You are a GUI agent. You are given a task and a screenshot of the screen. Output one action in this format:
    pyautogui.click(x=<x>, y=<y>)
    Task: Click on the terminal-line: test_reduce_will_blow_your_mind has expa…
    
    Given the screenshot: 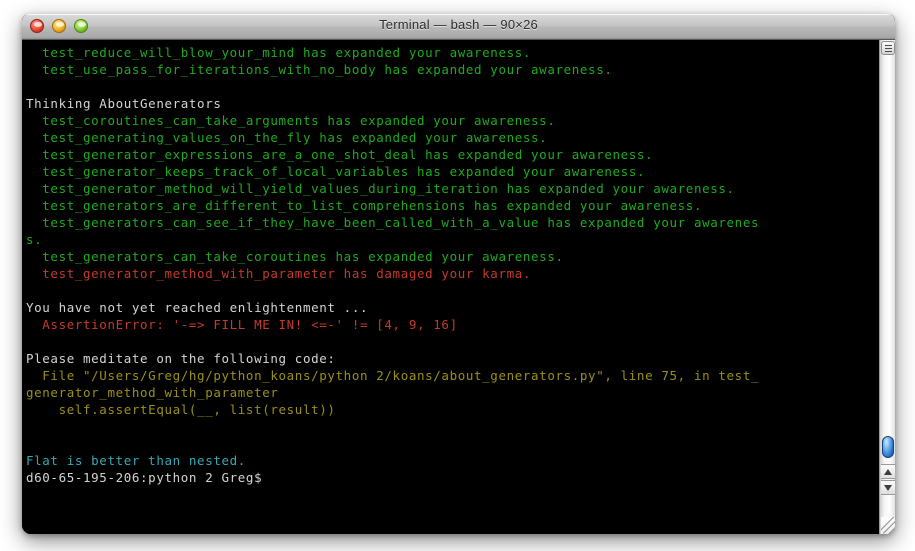 What is the action you would take?
    pyautogui.click(x=279, y=52)
    